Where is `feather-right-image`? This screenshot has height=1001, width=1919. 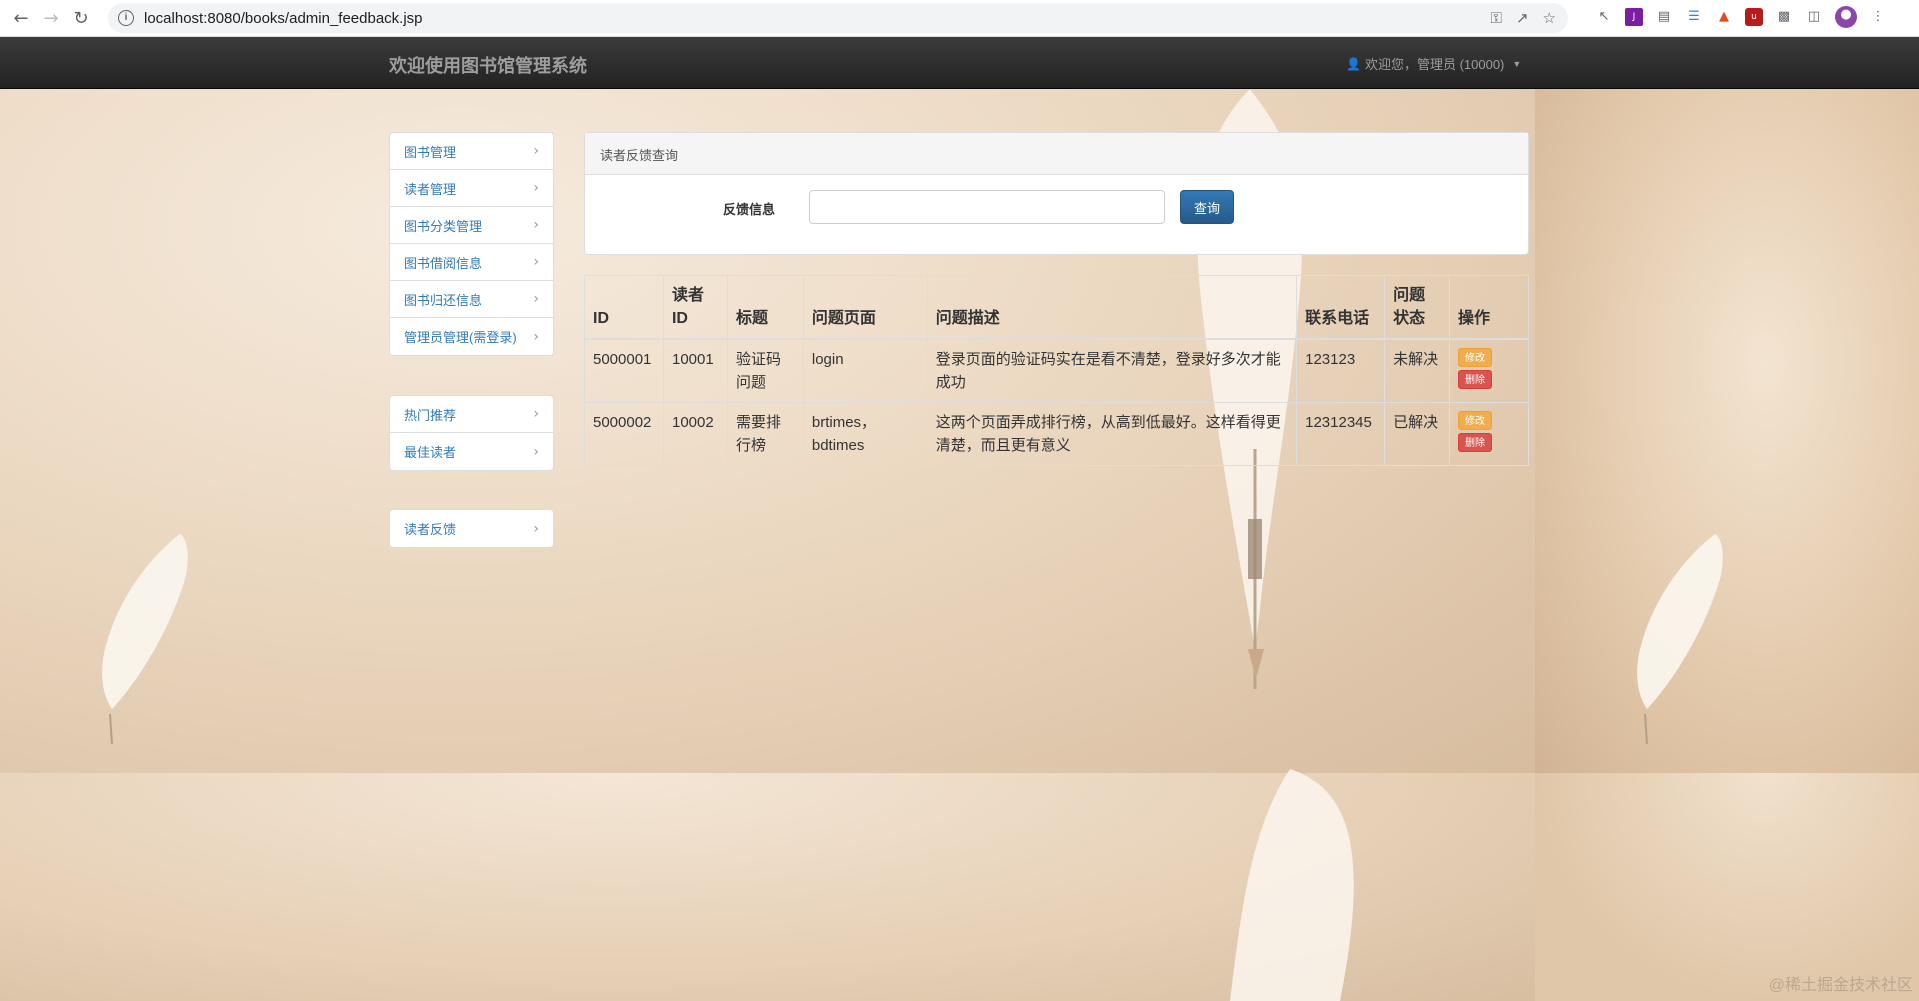
feather-right-image is located at coordinates (1680, 639).